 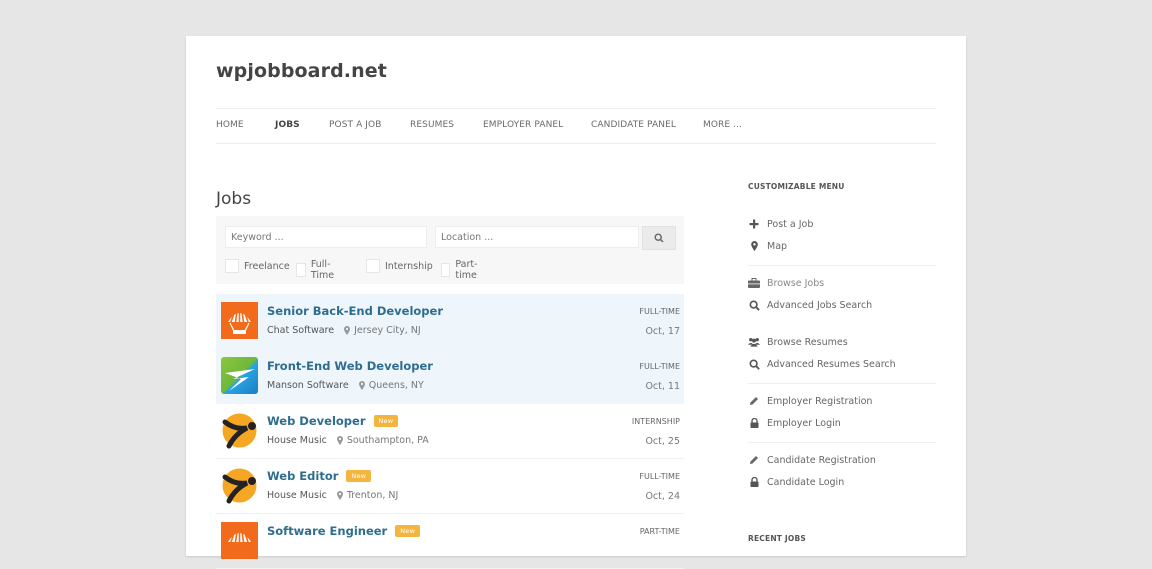 I want to click on job-title: Web Editor New, so click(x=319, y=476).